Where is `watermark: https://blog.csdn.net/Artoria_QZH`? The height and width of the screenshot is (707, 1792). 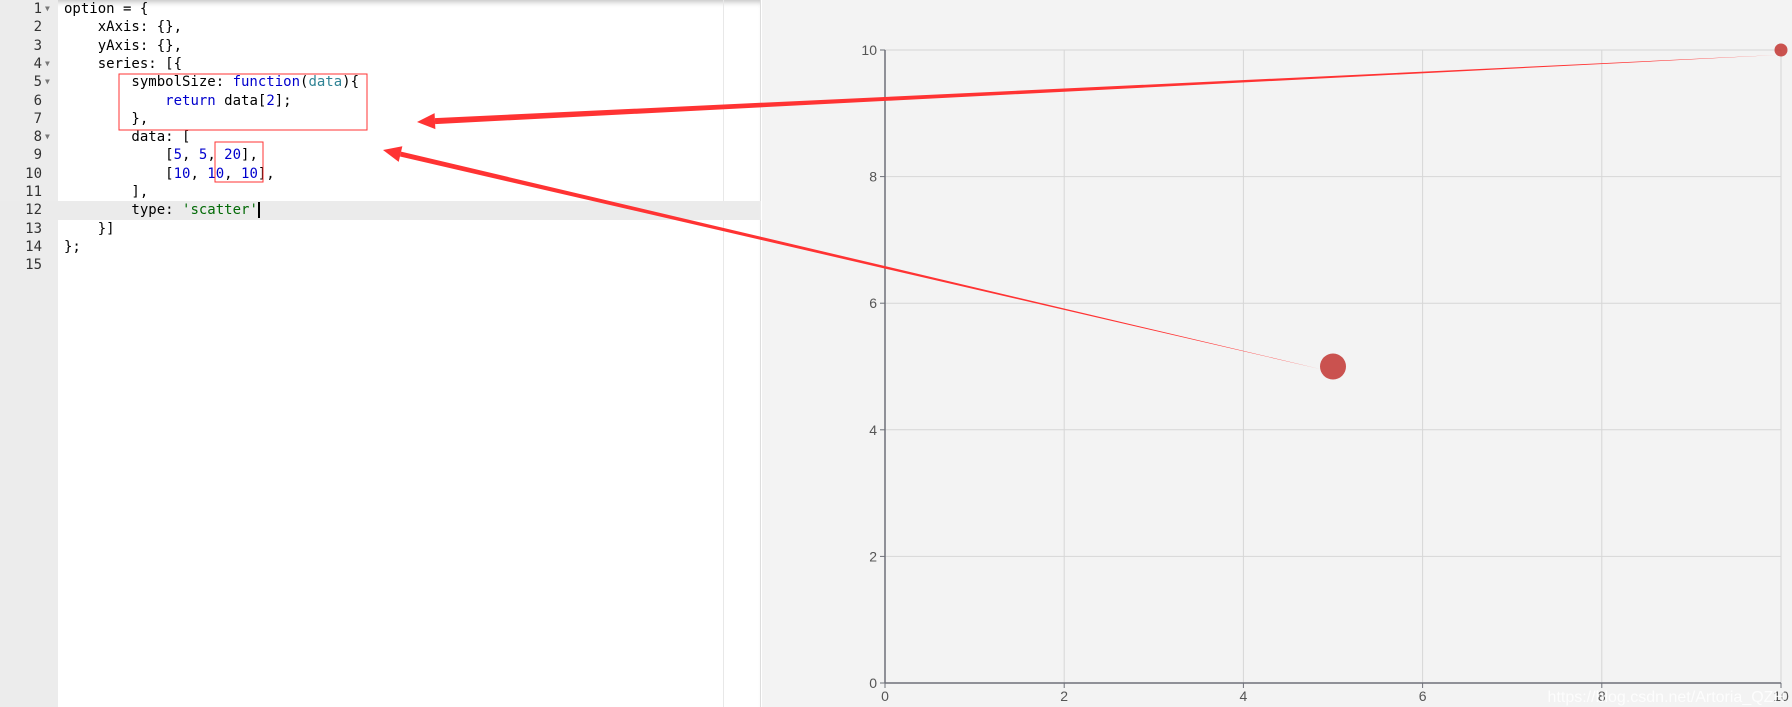 watermark: https://blog.csdn.net/Artoria_QZH is located at coordinates (1666, 697).